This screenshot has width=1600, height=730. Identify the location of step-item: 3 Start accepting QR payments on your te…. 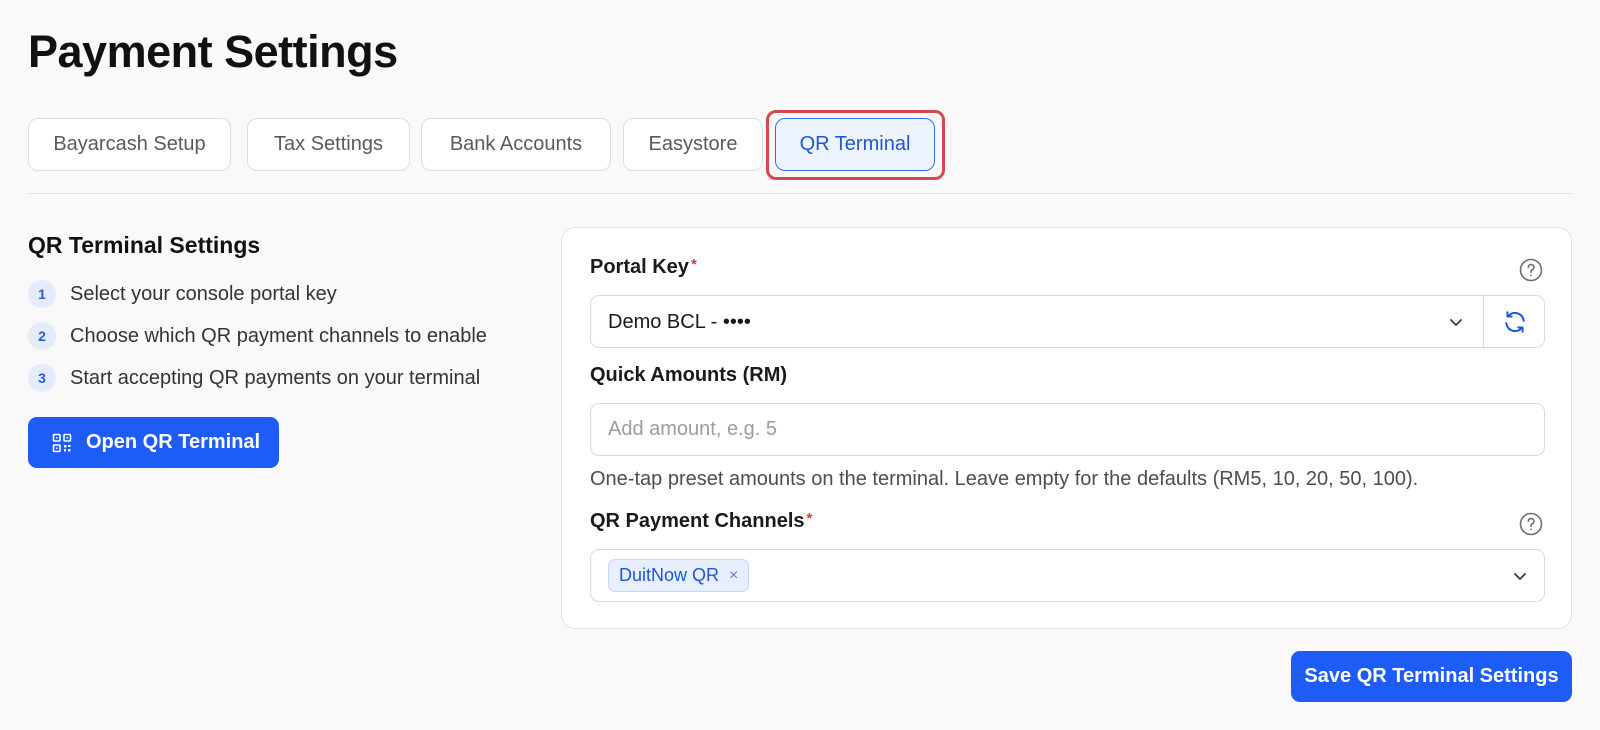
(288, 378).